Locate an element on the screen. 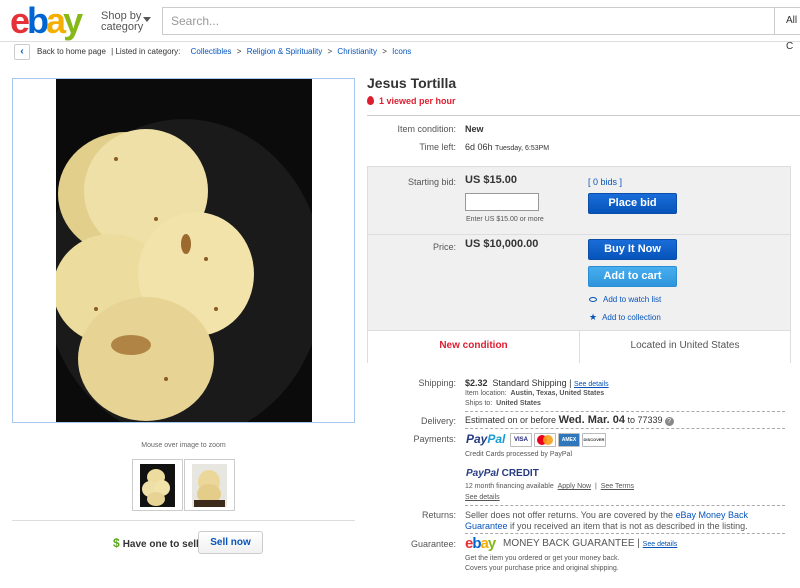 This screenshot has height=588, width=800. item-location-value: Austin, Texas, United States is located at coordinates (557, 393).